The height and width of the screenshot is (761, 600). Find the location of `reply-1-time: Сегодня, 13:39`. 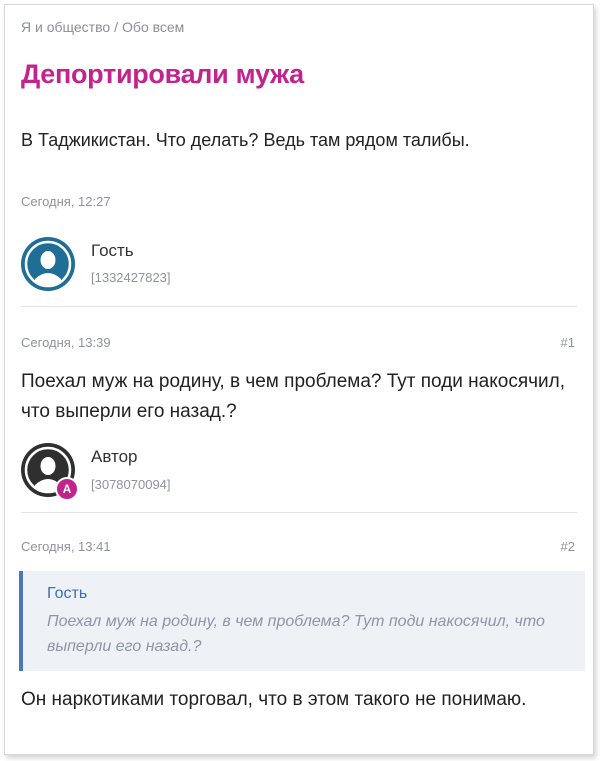

reply-1-time: Сегодня, 13:39 is located at coordinates (66, 342).